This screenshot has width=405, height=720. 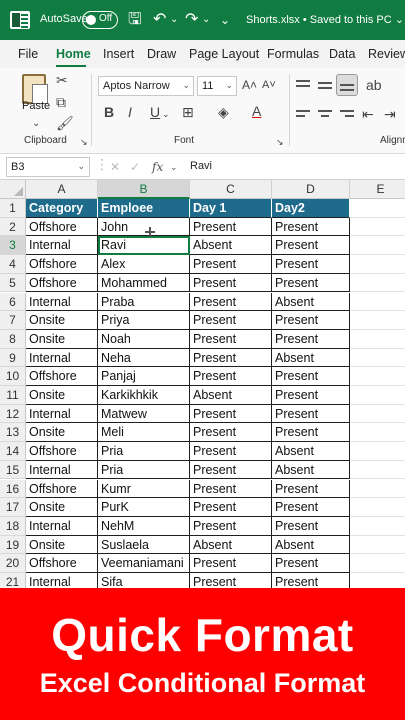 I want to click on name-box: B3 ⌄, so click(x=48, y=167).